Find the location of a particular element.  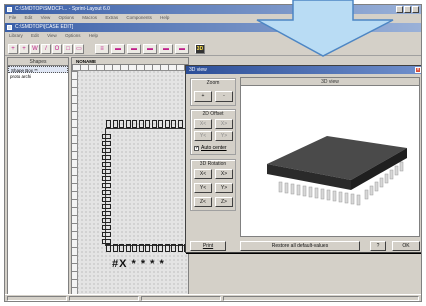

menu-macros: Macros is located at coordinates (89, 17).